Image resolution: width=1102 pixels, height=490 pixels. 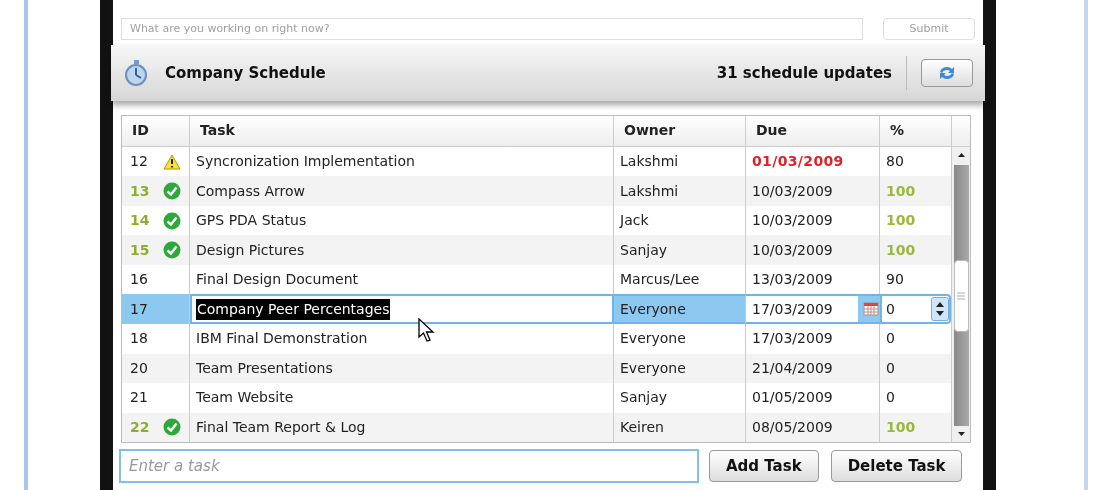 What do you see at coordinates (402, 250) in the screenshot?
I see `table-cell: Design Pictures` at bounding box center [402, 250].